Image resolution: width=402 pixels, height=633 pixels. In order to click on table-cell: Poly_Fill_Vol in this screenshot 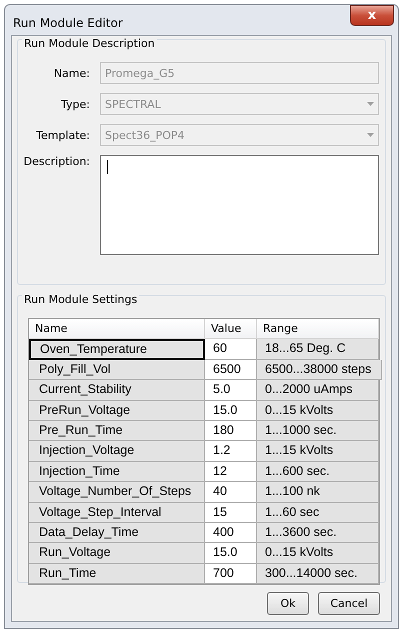, I will do `click(117, 370)`.